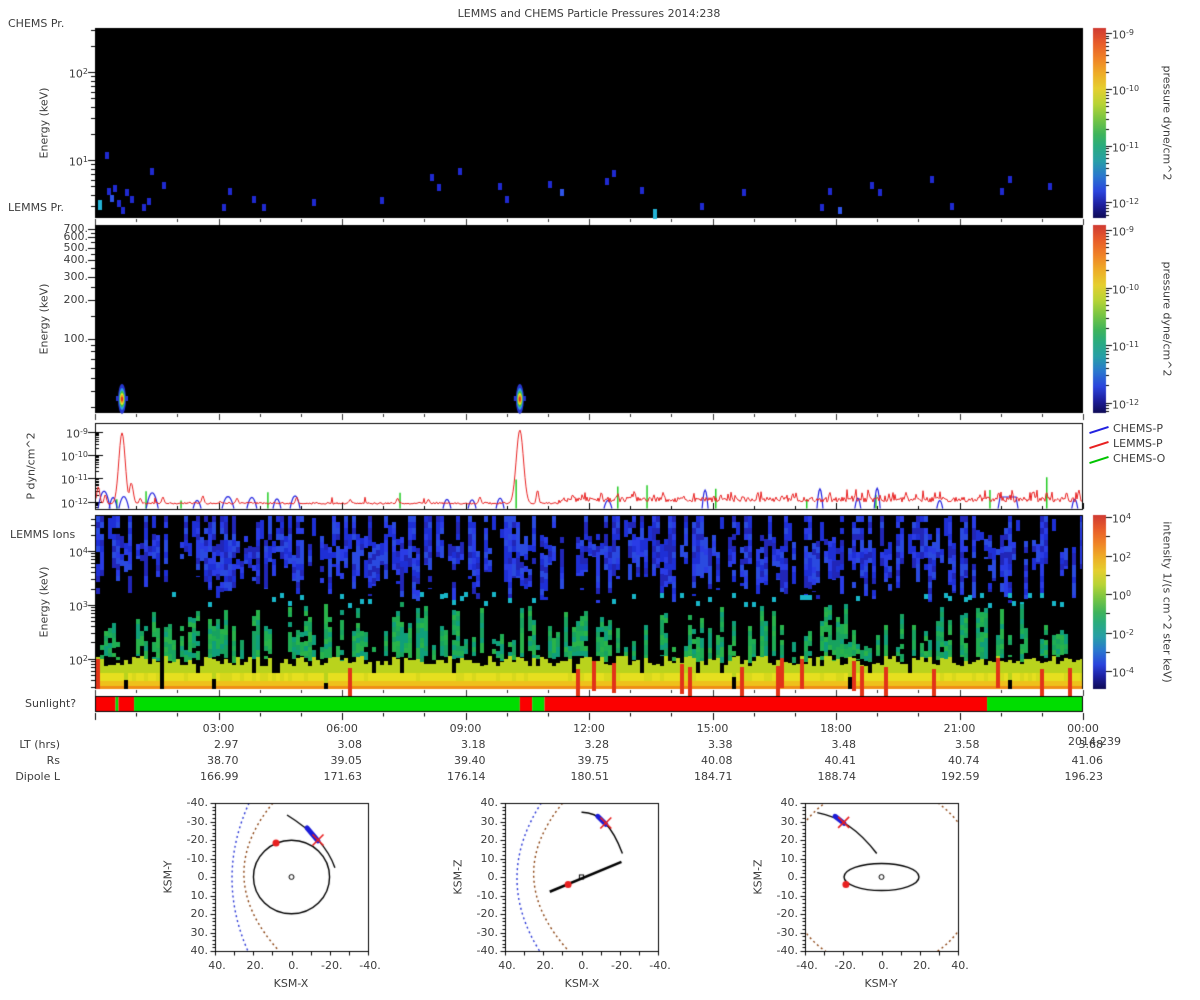  I want to click on p3-ytick-label: 10-11, so click(74, 480).